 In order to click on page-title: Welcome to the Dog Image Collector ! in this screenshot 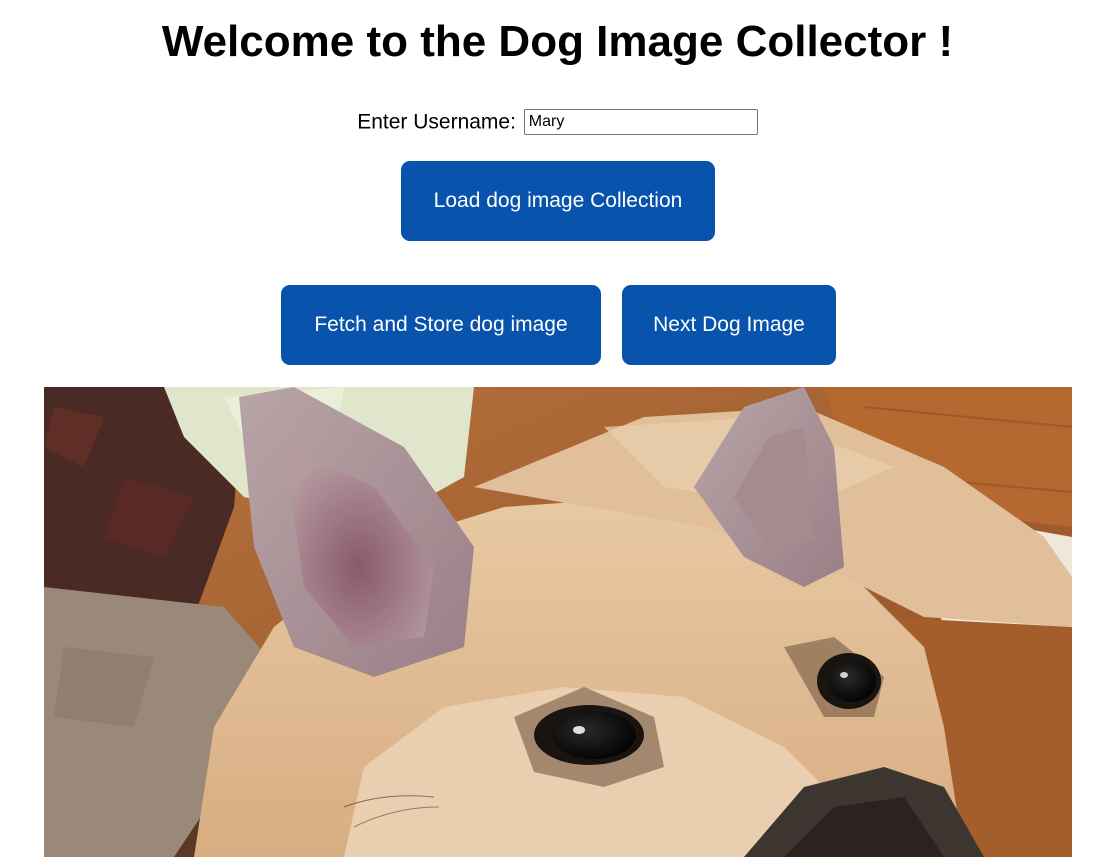, I will do `click(557, 41)`.